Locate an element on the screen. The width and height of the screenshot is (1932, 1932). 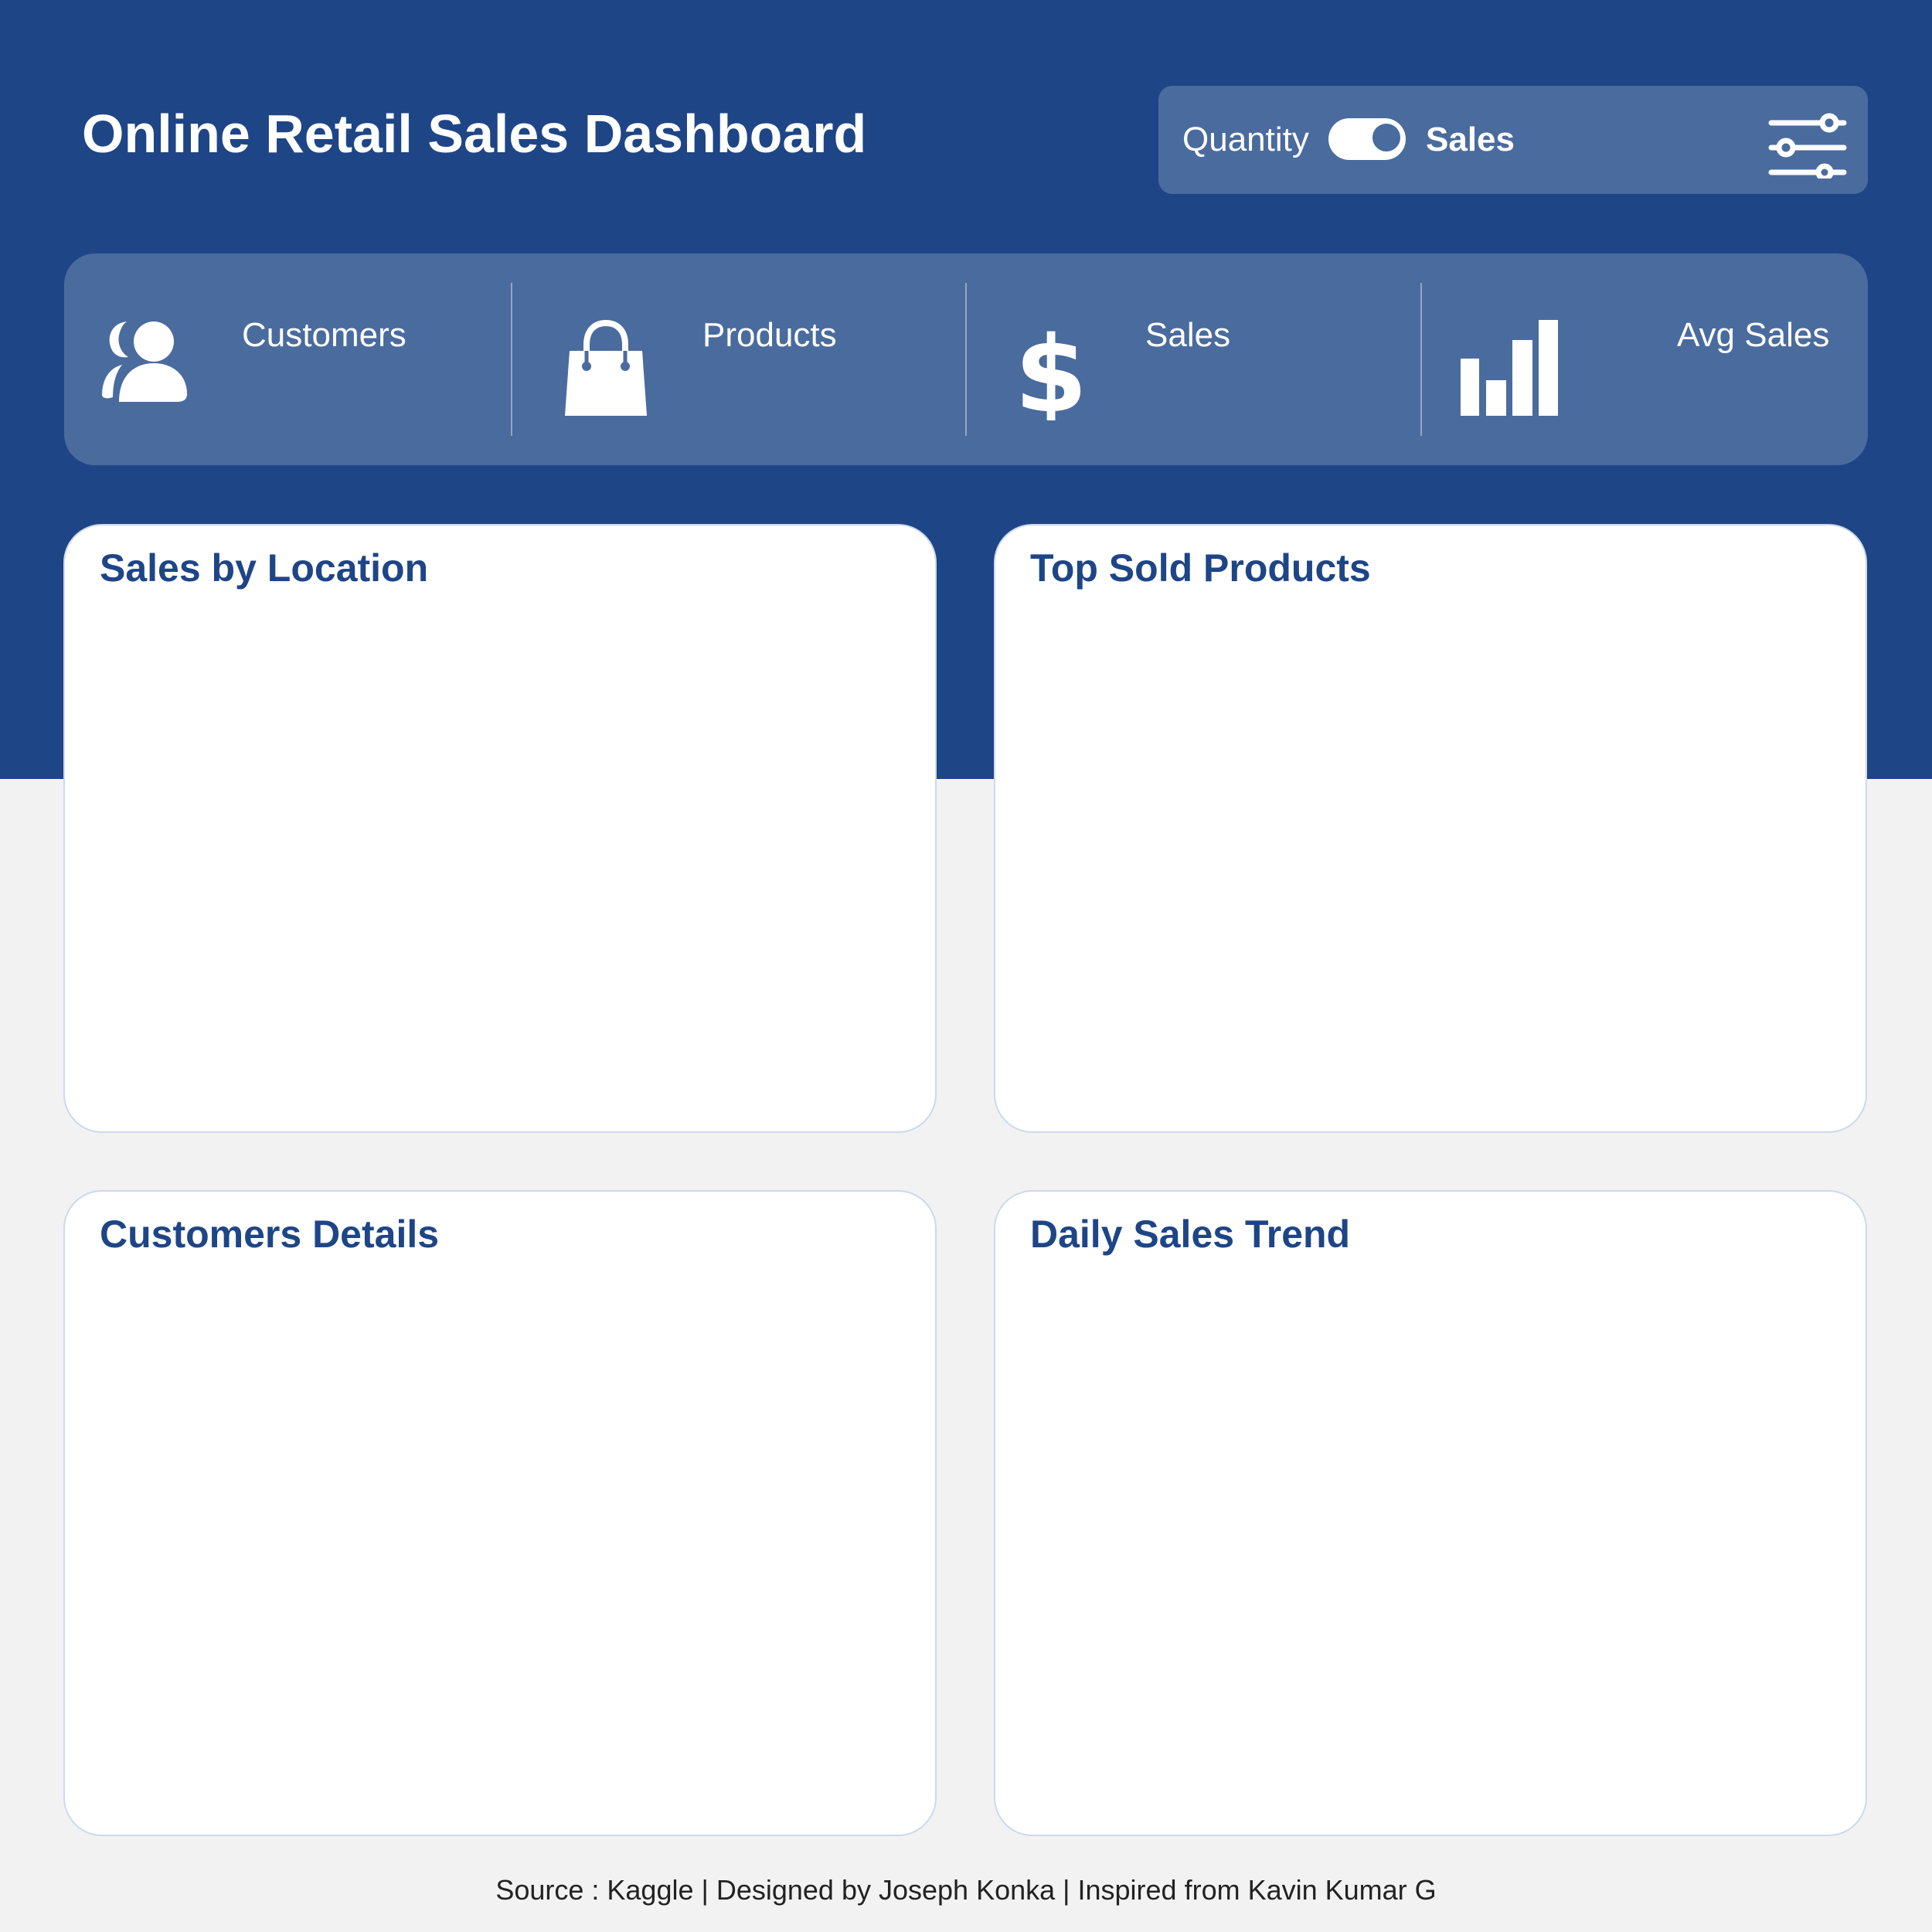
kpi-avg-sales: Avg Sales is located at coordinates (1656, 359).